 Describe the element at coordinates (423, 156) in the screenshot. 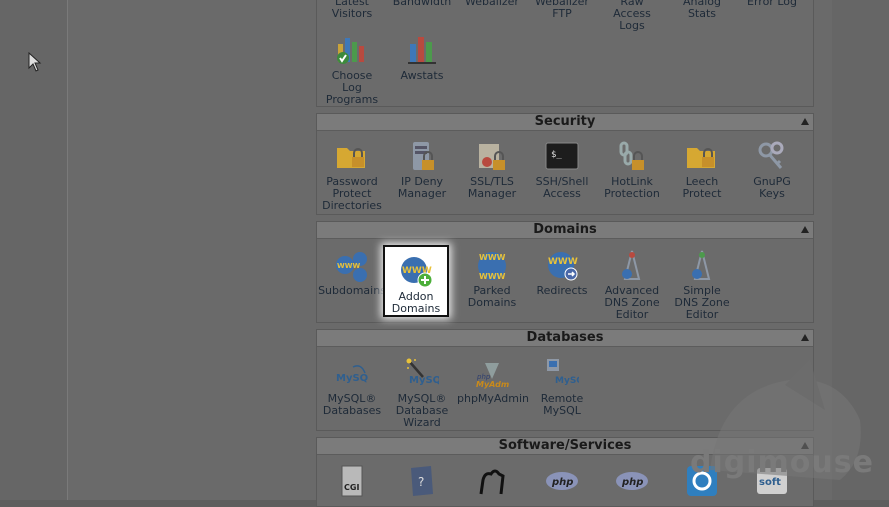

I see `server-lock-icon` at that location.